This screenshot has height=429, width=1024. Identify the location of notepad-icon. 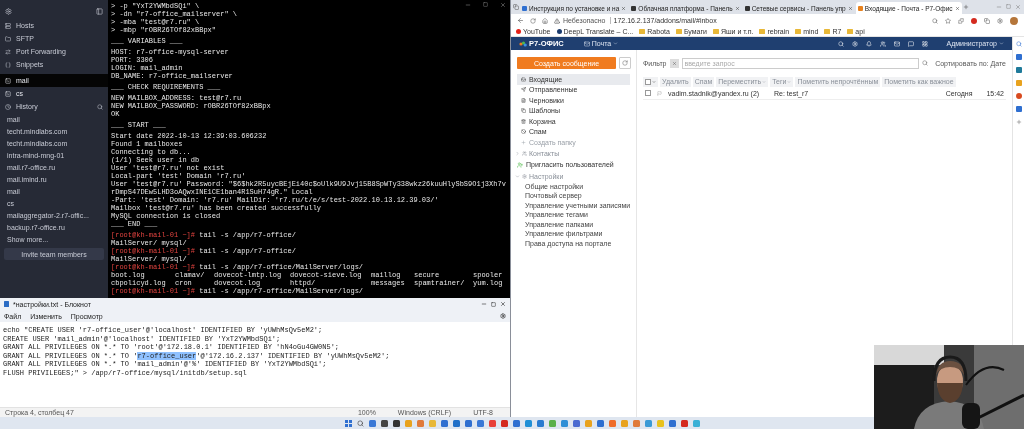
(6, 304).